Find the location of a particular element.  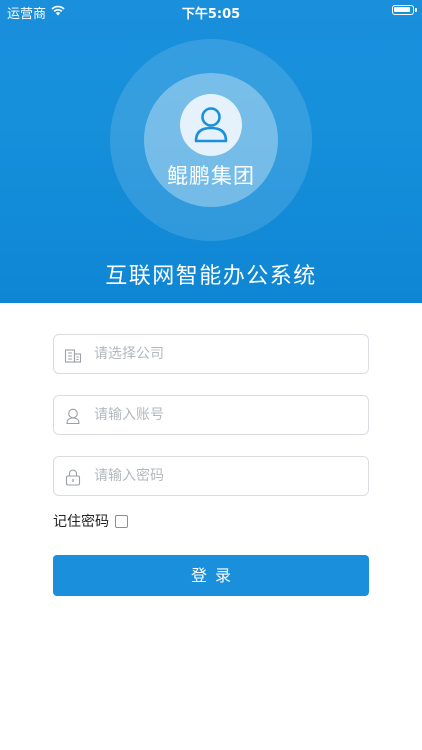

account-field is located at coordinates (211, 415).